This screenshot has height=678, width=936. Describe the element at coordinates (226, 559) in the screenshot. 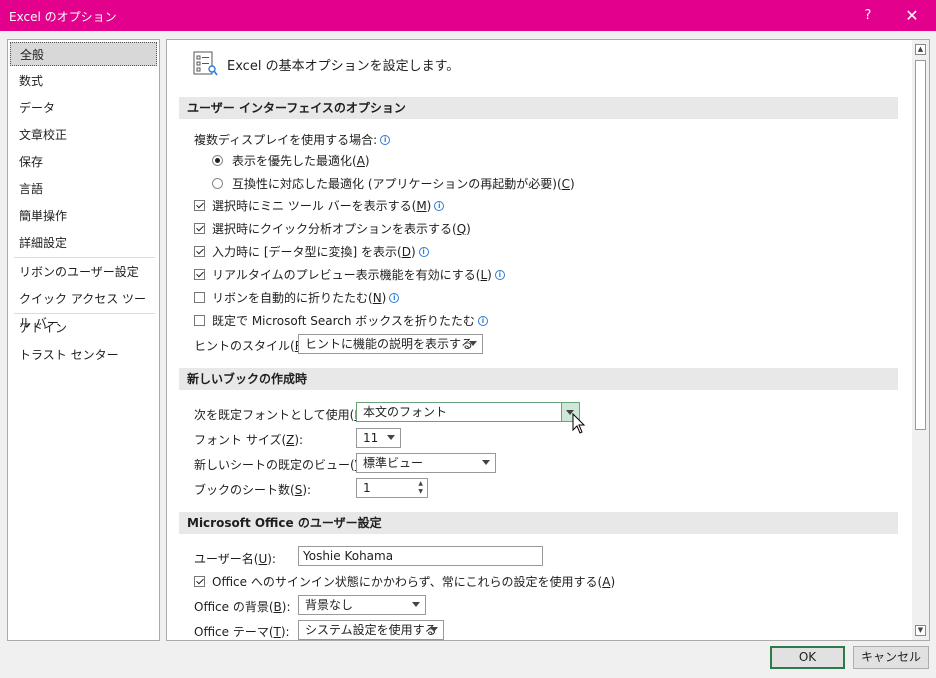

I see `label-text: ユーザー名(` at that location.